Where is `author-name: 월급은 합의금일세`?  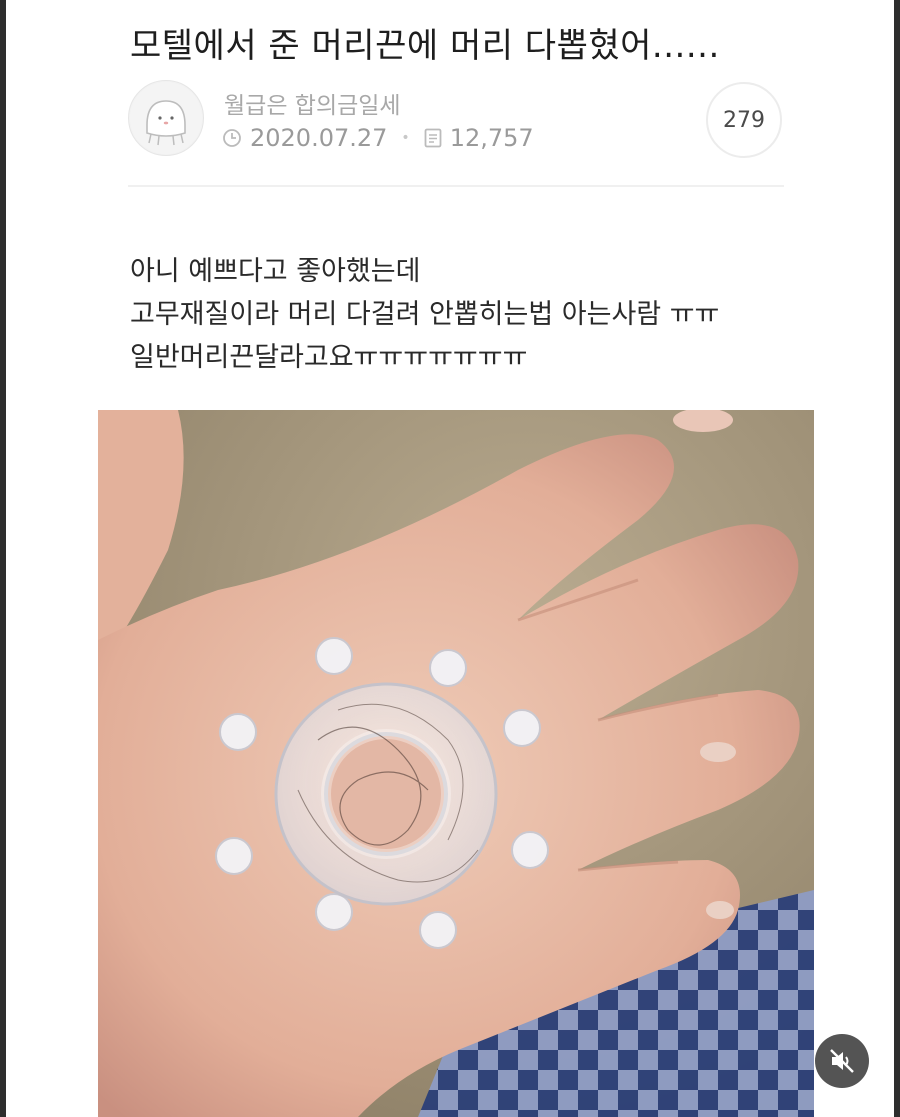 author-name: 월급은 합의금일세 is located at coordinates (312, 103).